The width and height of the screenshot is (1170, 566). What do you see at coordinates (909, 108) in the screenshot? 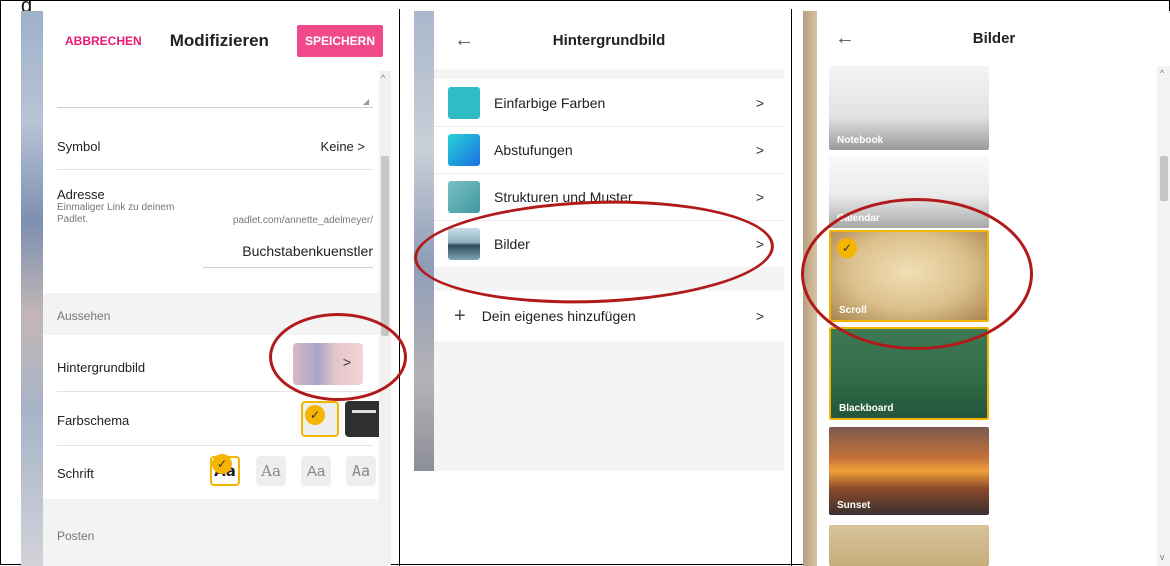
I see `image-tile-notebook: Notebook` at bounding box center [909, 108].